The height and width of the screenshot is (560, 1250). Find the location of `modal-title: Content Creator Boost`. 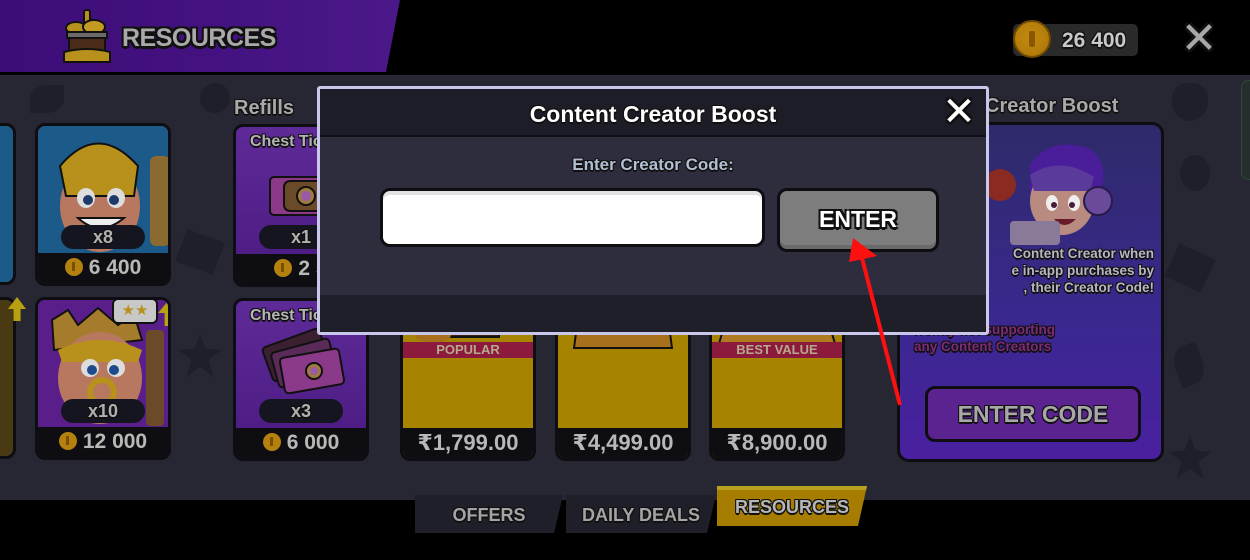

modal-title: Content Creator Boost is located at coordinates (653, 114).